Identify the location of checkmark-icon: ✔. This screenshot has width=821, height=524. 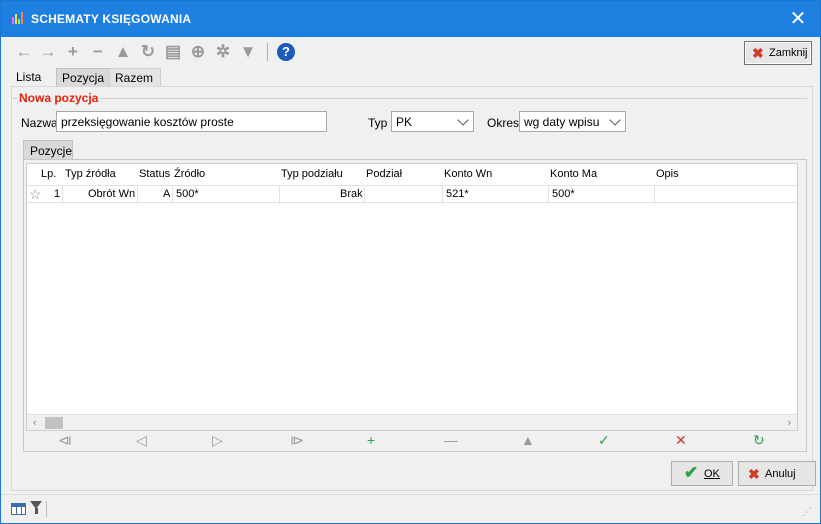
(691, 472).